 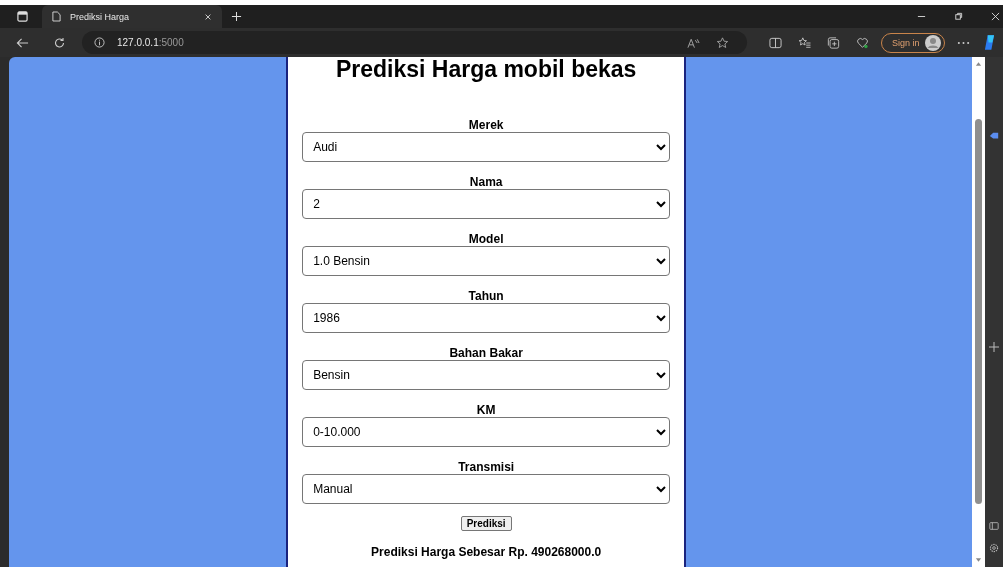 What do you see at coordinates (994, 136) in the screenshot?
I see `tag-icon` at bounding box center [994, 136].